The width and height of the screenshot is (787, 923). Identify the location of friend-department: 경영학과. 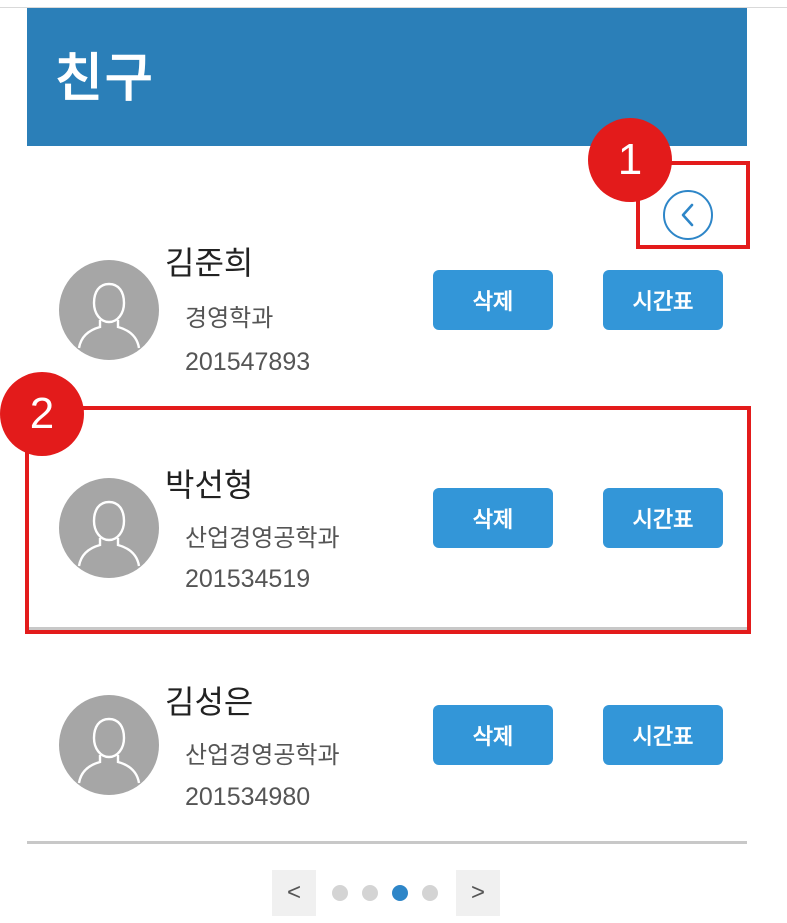
(229, 318).